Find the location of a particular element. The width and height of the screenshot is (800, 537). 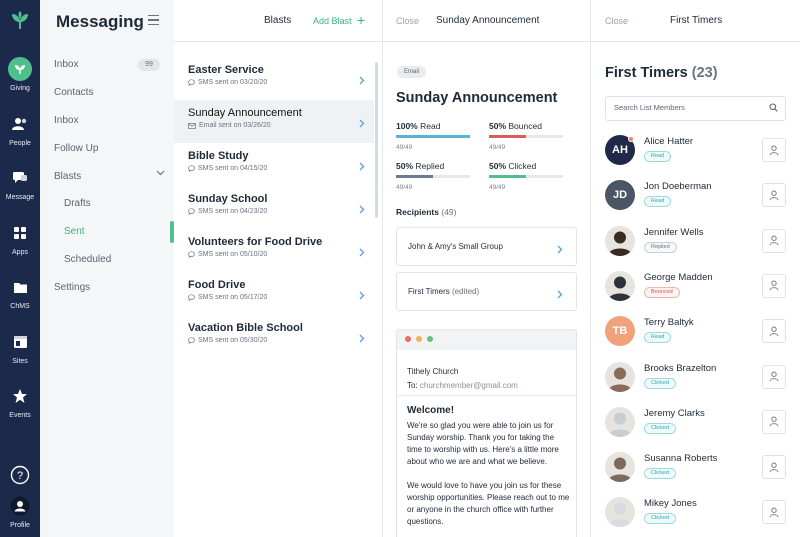

member-row: AH Alice Hatter Read is located at coordinates (695, 153).